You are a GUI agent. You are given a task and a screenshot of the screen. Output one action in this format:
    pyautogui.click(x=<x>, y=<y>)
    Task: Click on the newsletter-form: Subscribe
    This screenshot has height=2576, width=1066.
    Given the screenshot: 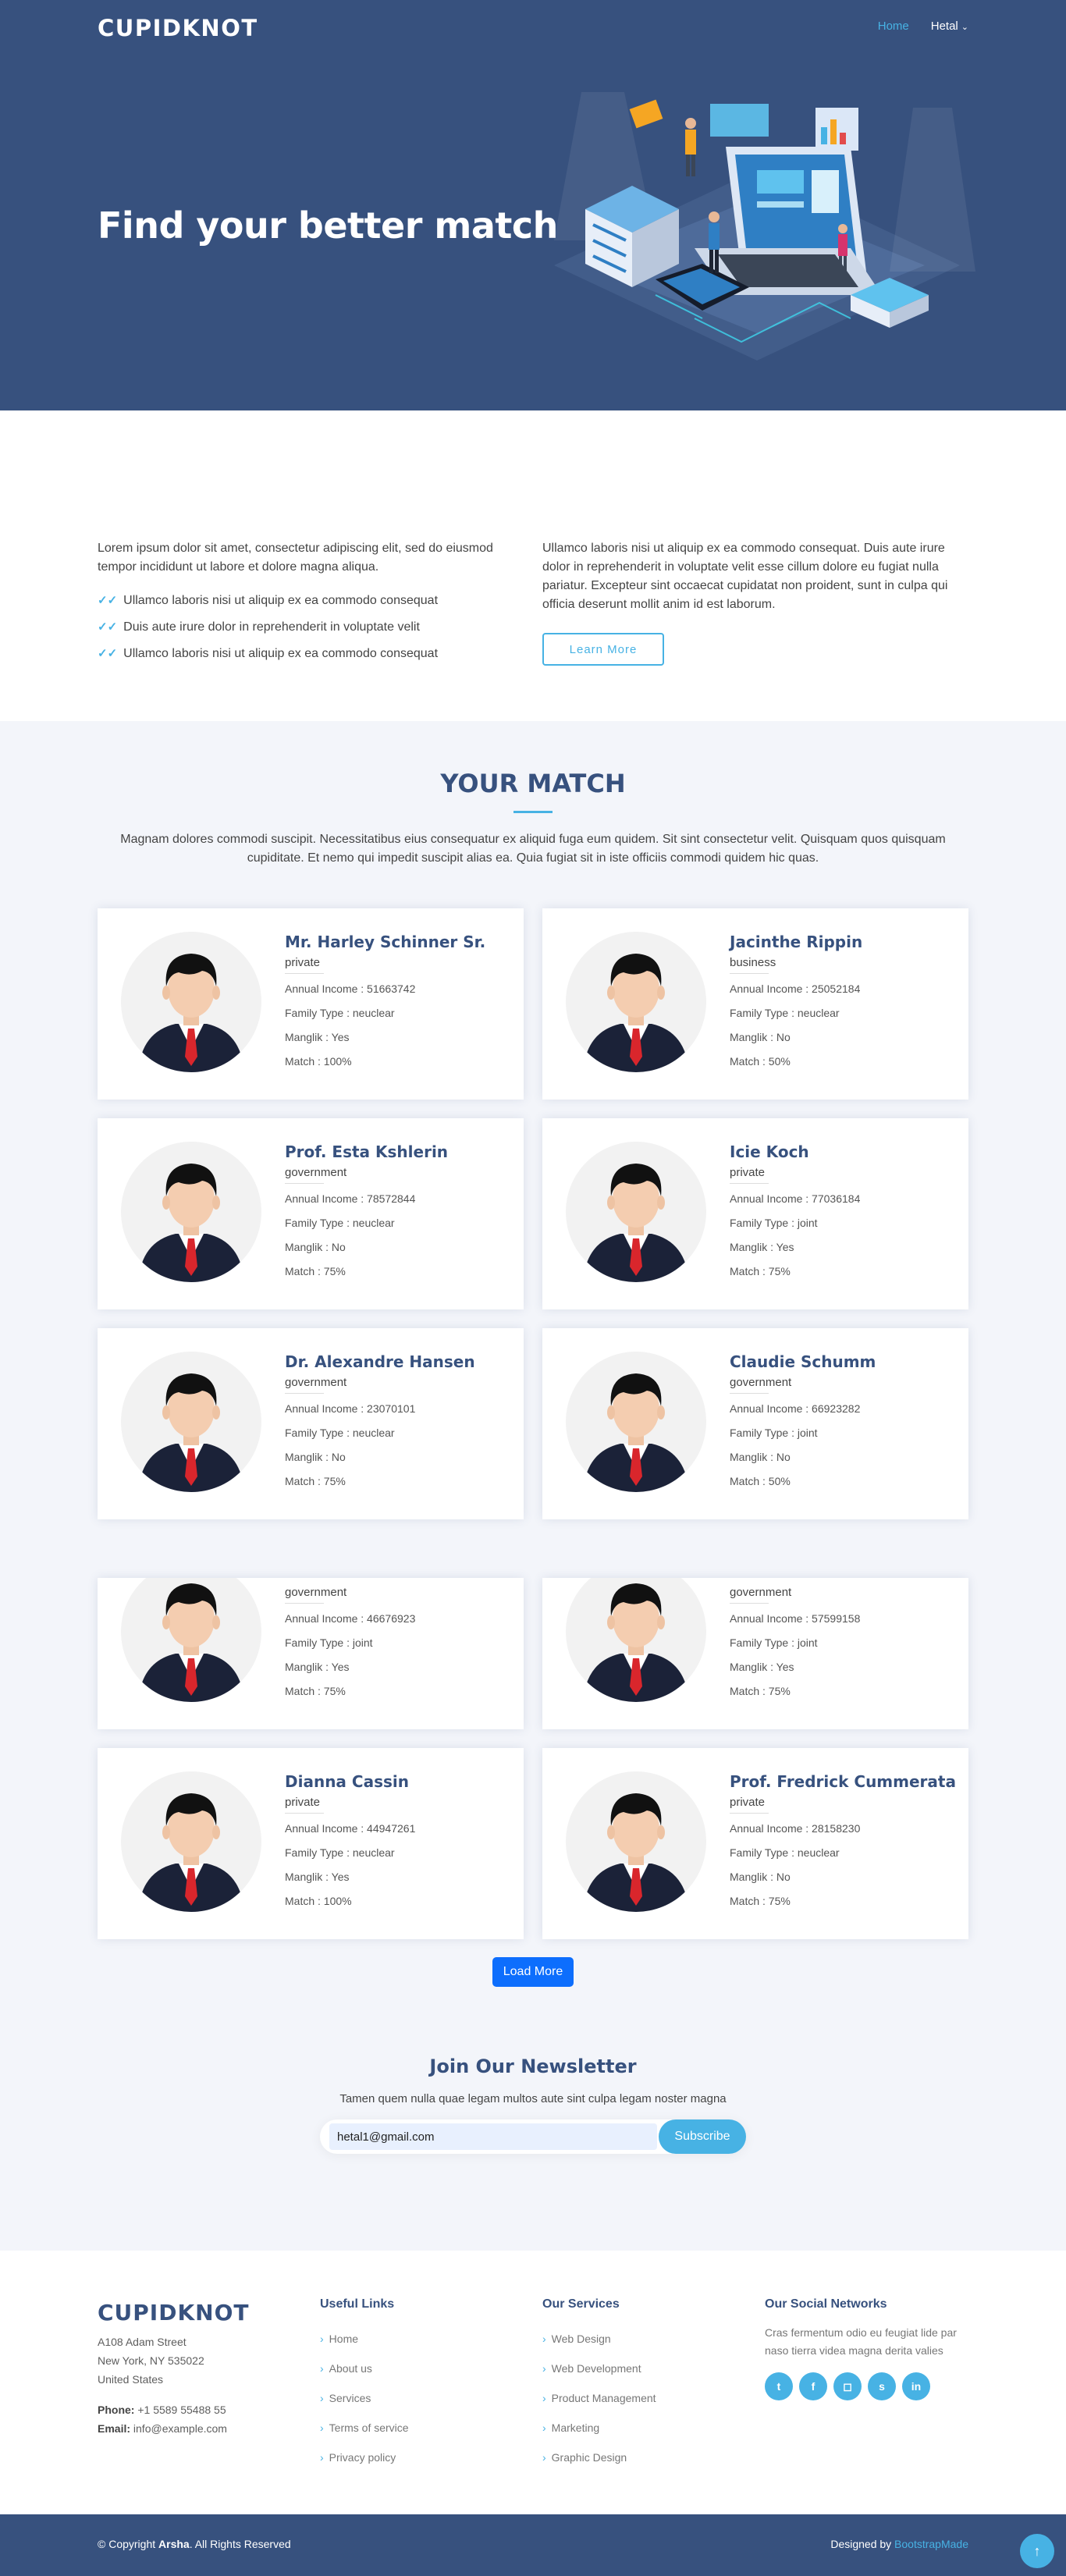 What is the action you would take?
    pyautogui.click(x=533, y=2136)
    